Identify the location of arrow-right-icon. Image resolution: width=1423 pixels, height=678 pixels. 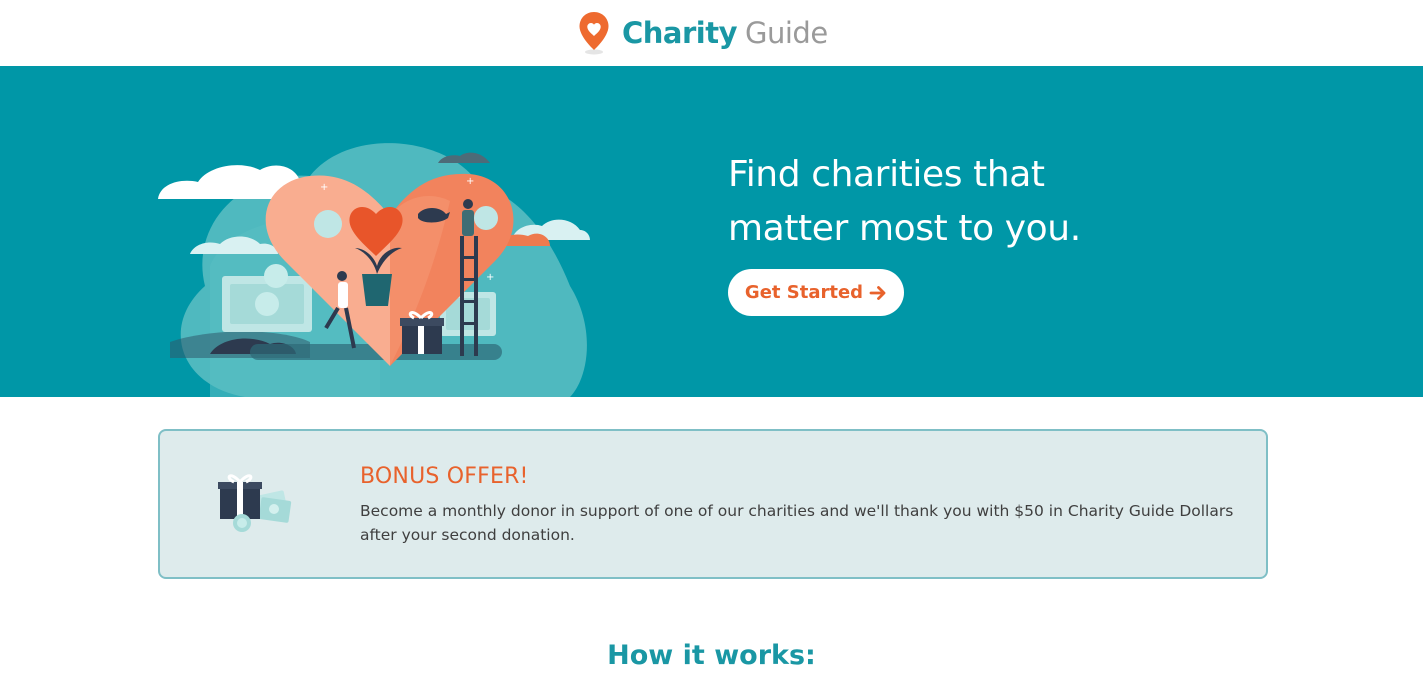
(877, 292).